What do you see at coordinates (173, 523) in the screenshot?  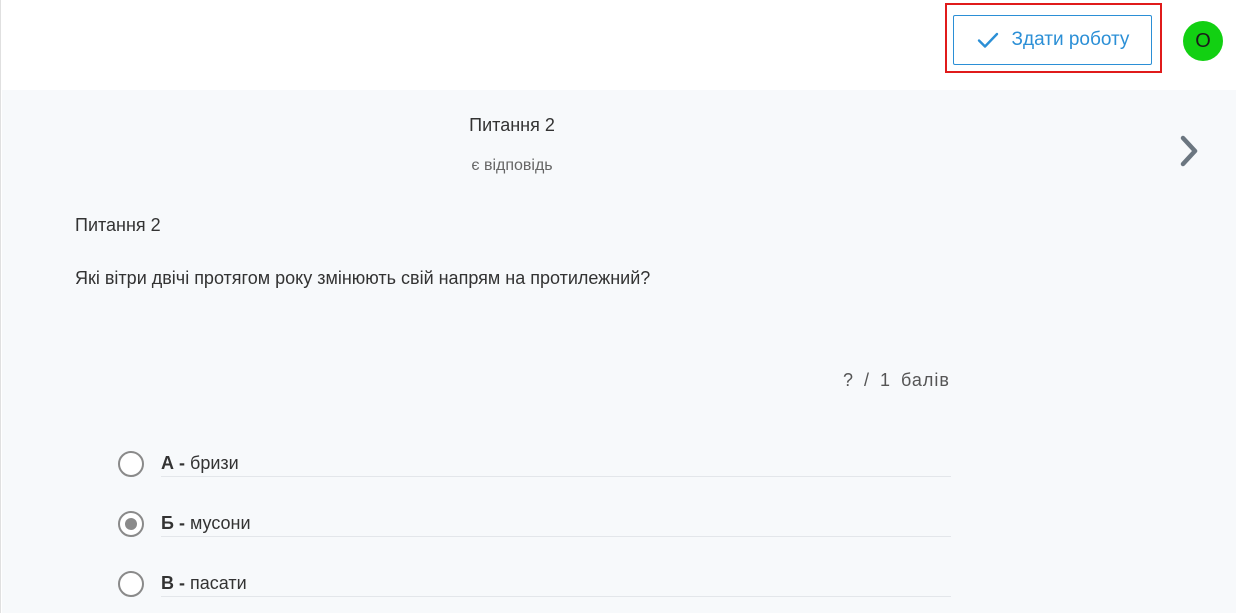 I see `option-letter: Б -` at bounding box center [173, 523].